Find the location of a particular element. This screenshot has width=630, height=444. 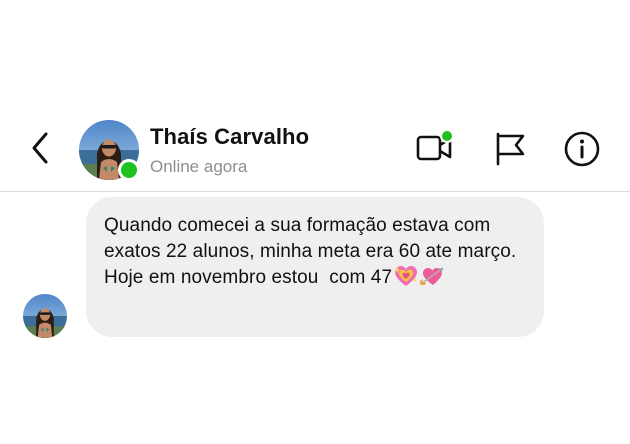

online-indicator is located at coordinates (129, 170).